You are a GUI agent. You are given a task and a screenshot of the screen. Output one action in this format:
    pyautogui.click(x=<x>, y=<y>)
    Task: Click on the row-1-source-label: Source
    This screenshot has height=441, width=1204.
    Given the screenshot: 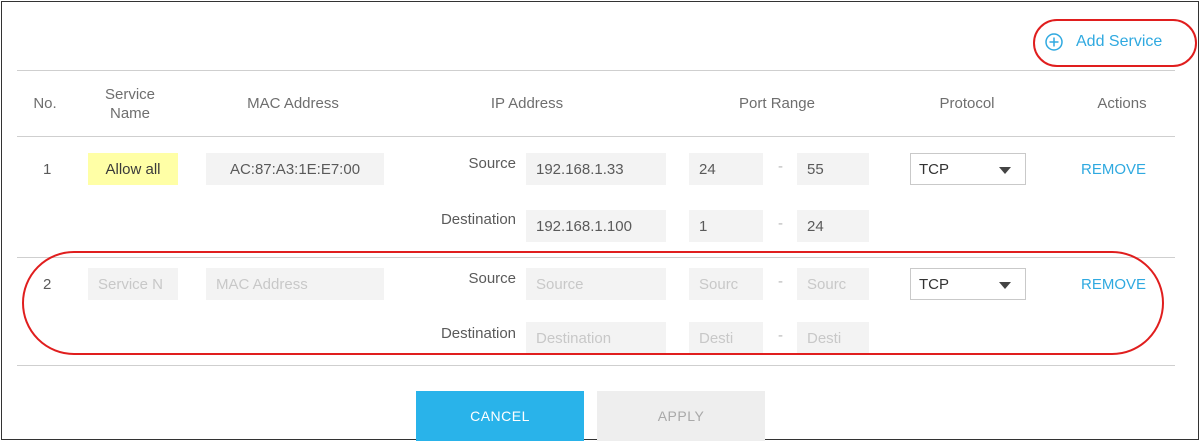 What is the action you would take?
    pyautogui.click(x=492, y=163)
    